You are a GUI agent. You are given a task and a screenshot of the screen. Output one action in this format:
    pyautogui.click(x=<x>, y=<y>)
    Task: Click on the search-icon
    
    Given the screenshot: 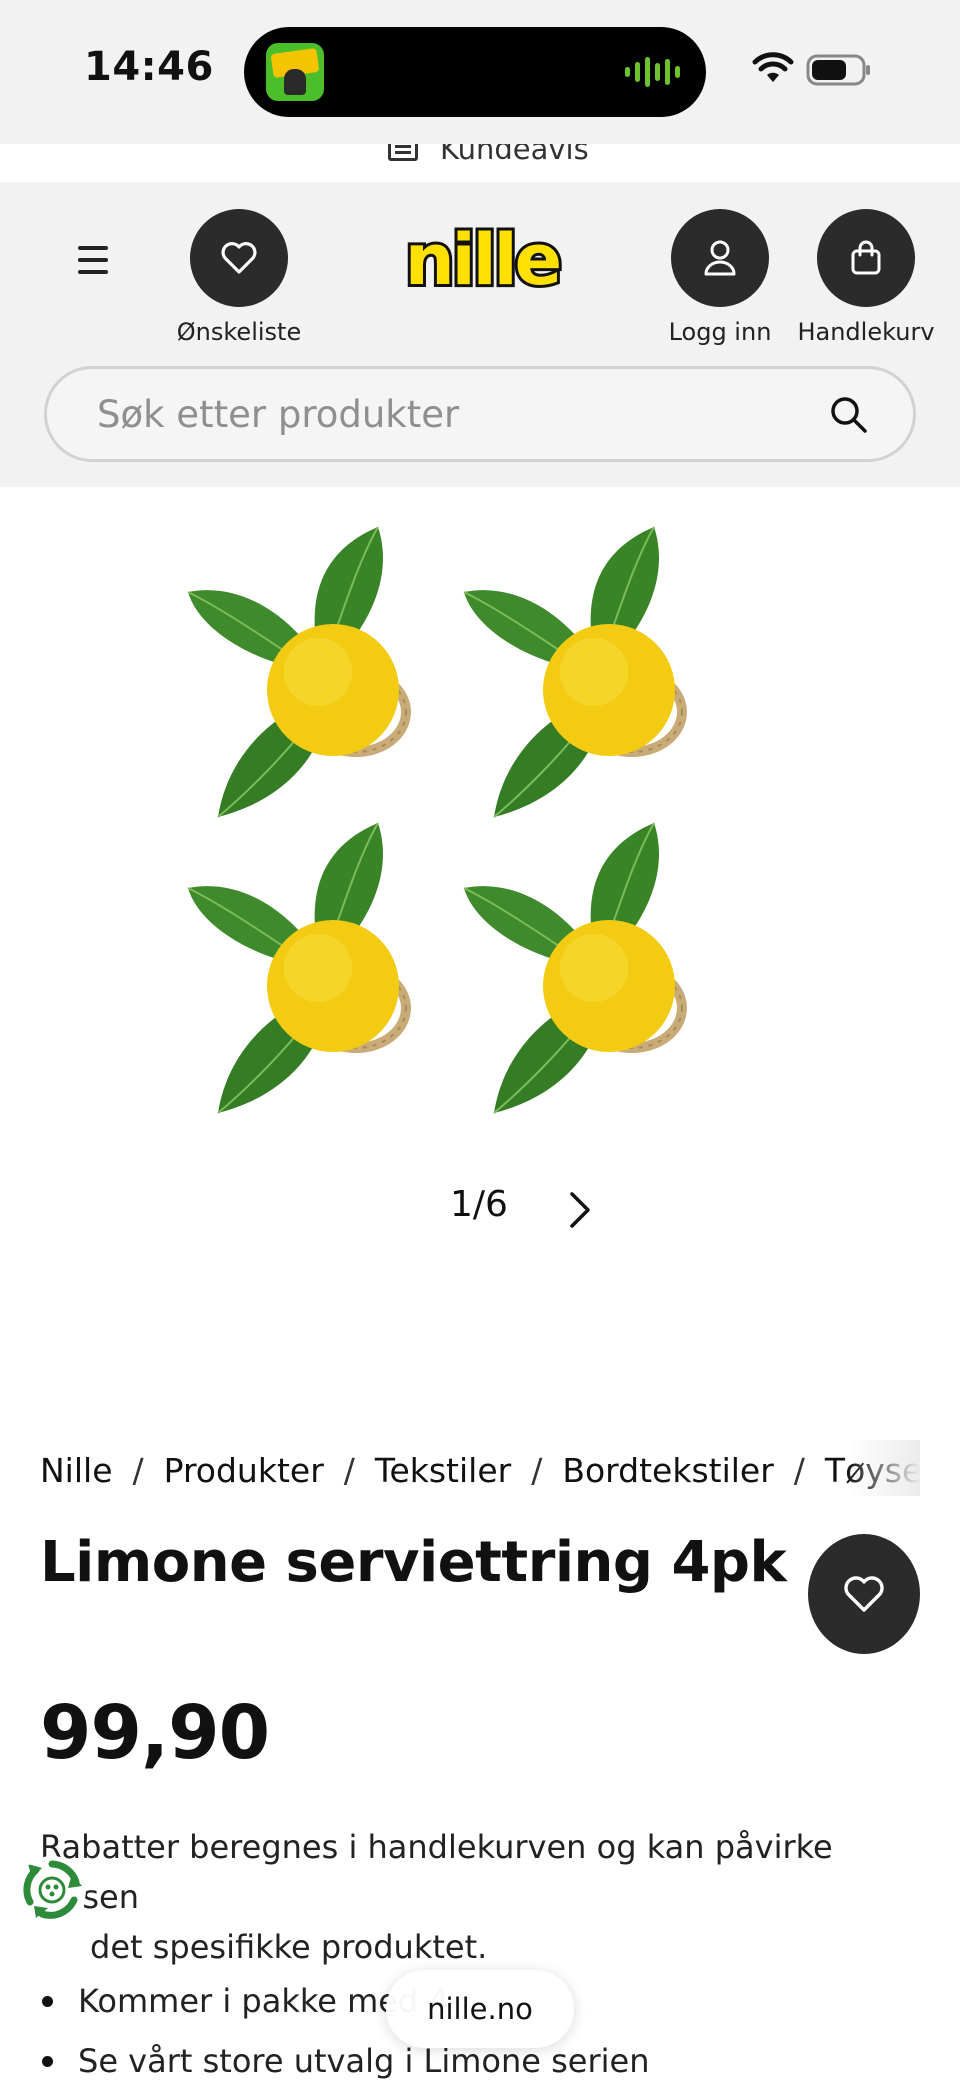 What is the action you would take?
    pyautogui.click(x=849, y=415)
    